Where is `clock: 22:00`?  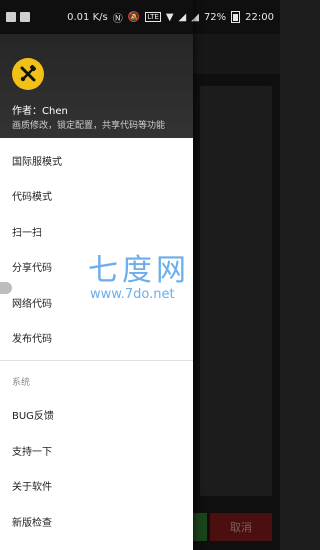 clock: 22:00 is located at coordinates (259, 17).